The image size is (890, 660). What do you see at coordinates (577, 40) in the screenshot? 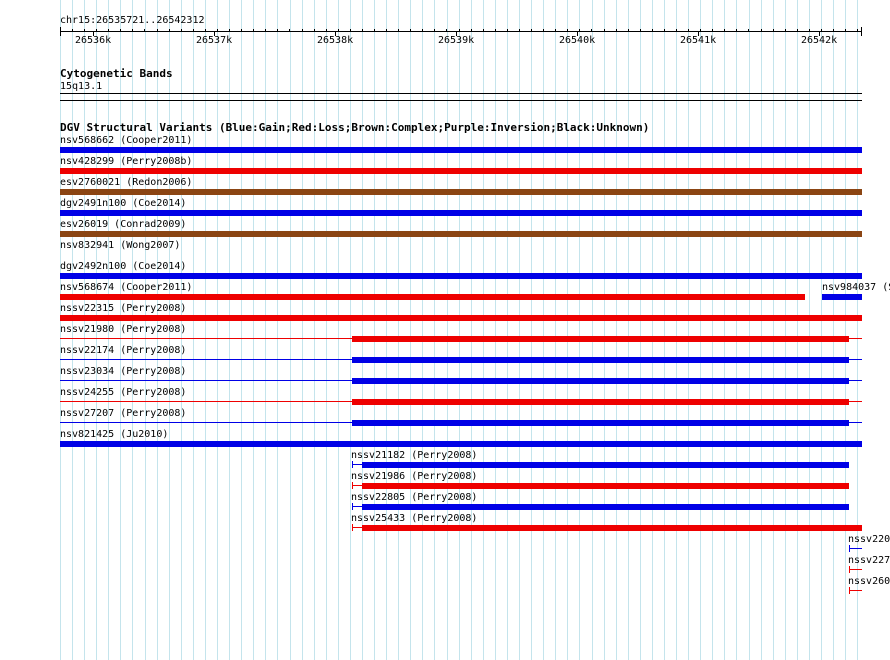
I see `ruler-tick-label: 26540k` at bounding box center [577, 40].